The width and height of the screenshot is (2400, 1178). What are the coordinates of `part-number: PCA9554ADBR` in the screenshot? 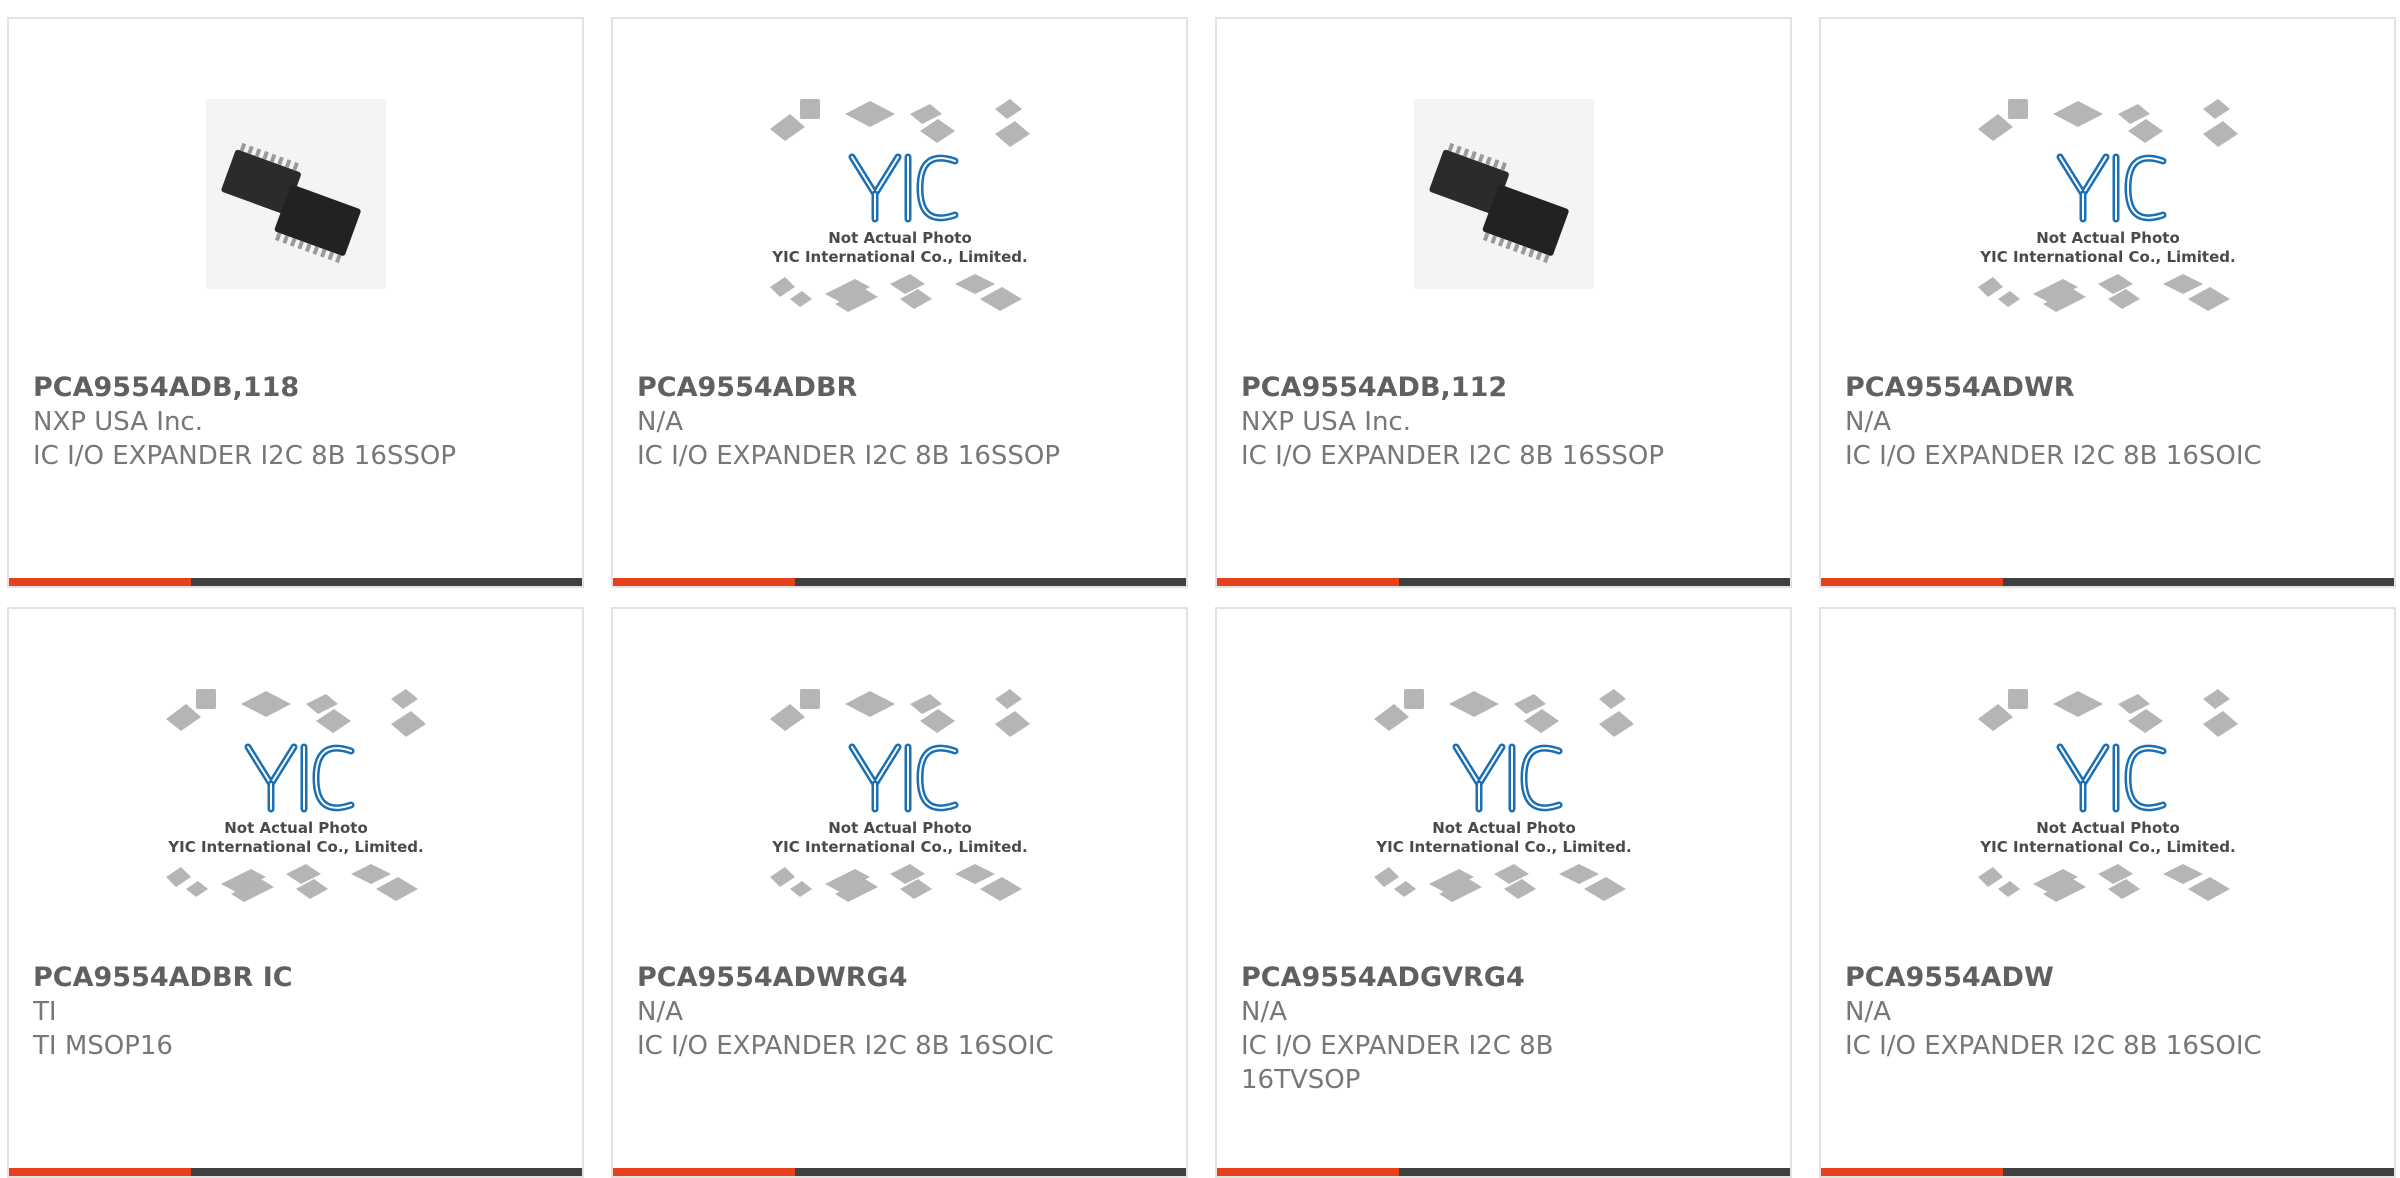 It's located at (901, 388).